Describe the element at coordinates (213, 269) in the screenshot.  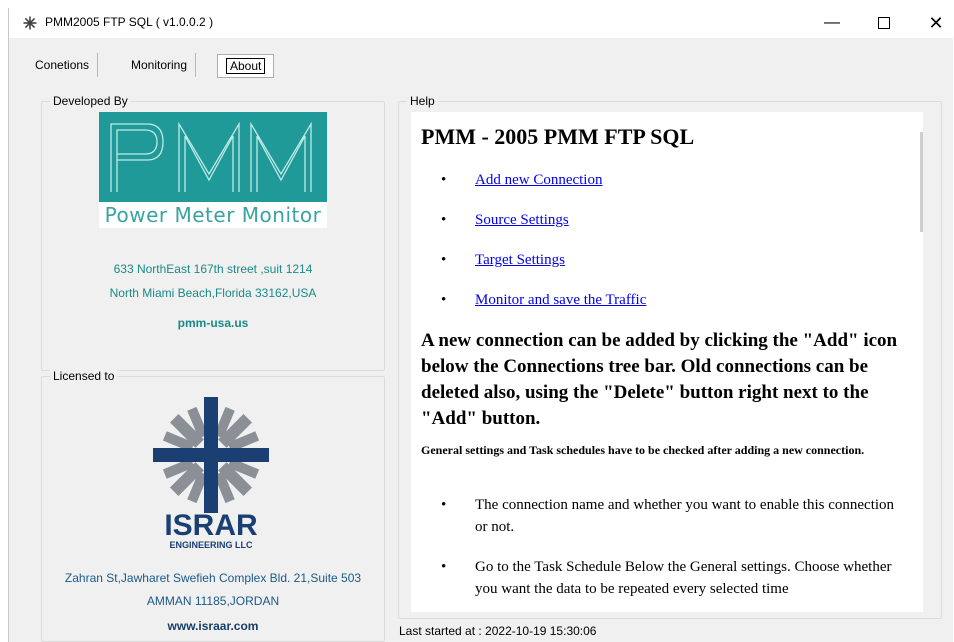
I see `developer-address-line1: 633 NorthEast 167th street ,suit 1214` at that location.